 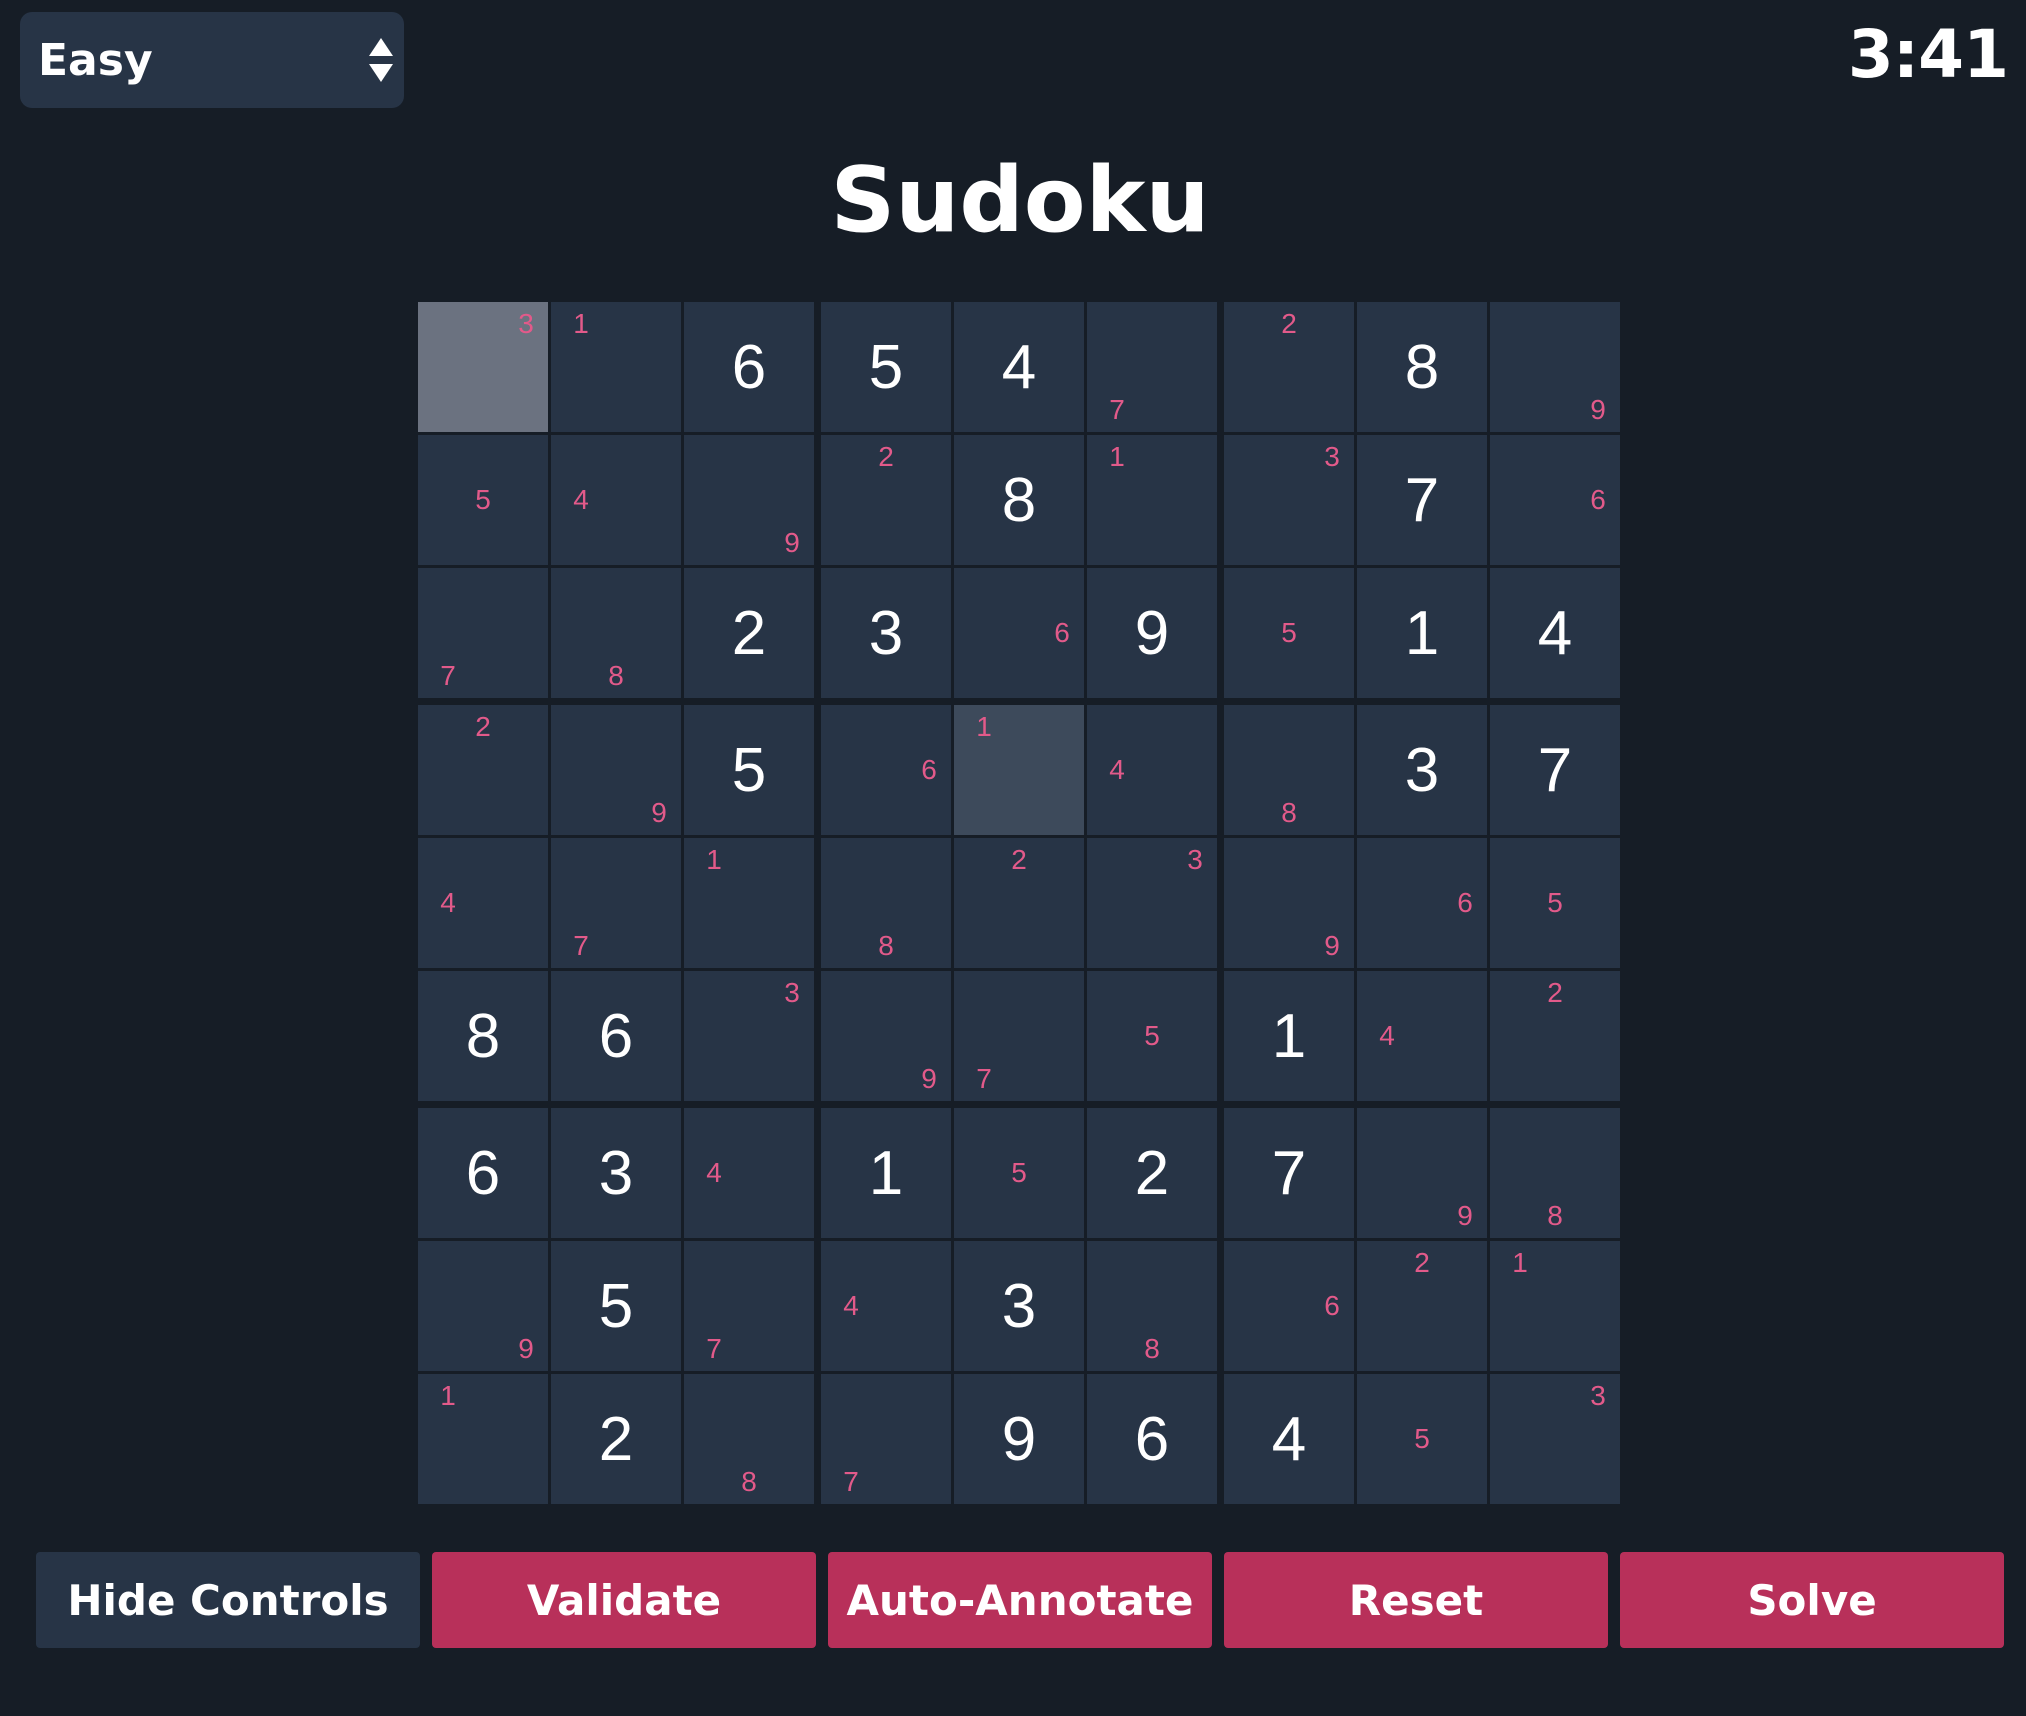 I want to click on difficulty-select: Easy, so click(x=212, y=60).